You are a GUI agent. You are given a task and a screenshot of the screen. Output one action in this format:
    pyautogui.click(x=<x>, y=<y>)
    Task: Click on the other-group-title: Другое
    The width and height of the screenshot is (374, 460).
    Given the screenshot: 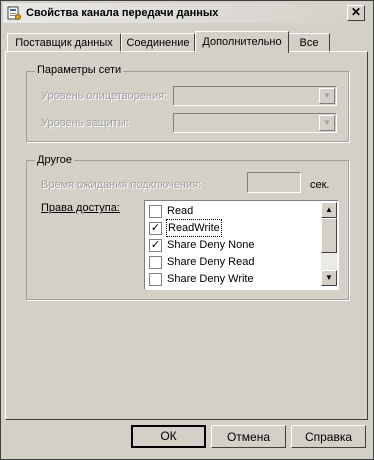 What is the action you would take?
    pyautogui.click(x=54, y=160)
    